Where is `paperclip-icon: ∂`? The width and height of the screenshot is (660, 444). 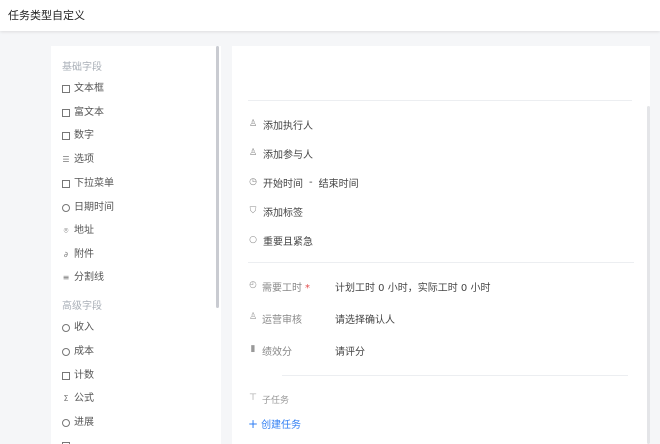
paperclip-icon: ∂ is located at coordinates (66, 254).